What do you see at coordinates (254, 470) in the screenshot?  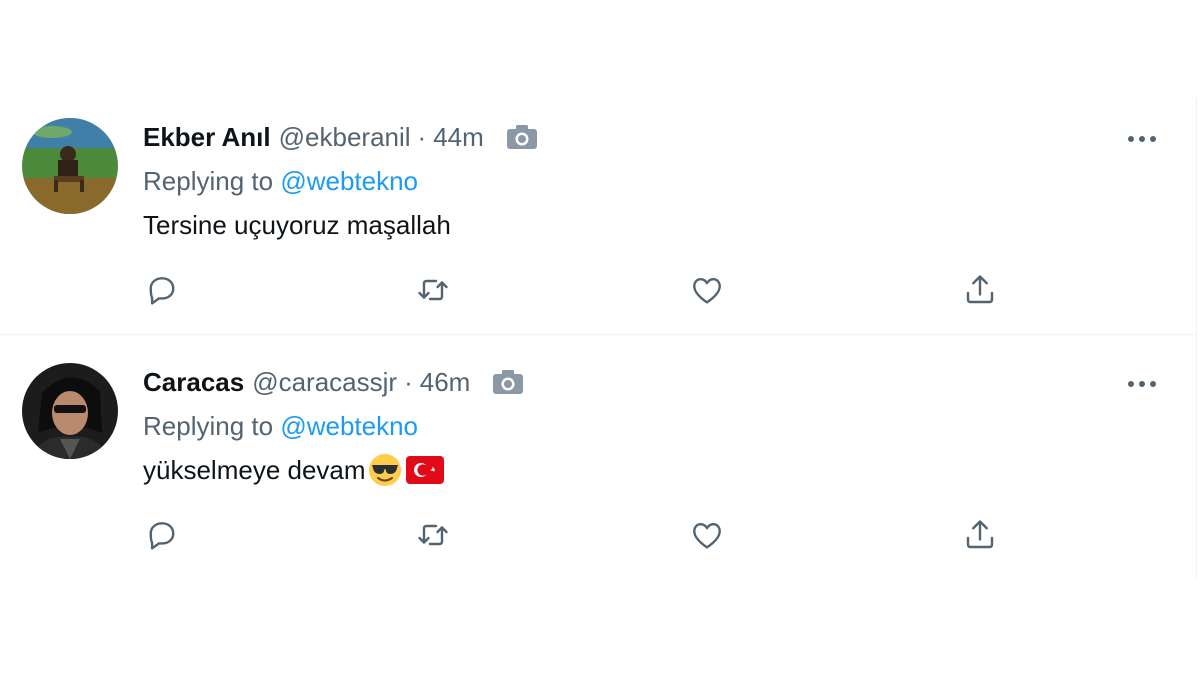 I see `tweet-text-content: yükselmeye devam` at bounding box center [254, 470].